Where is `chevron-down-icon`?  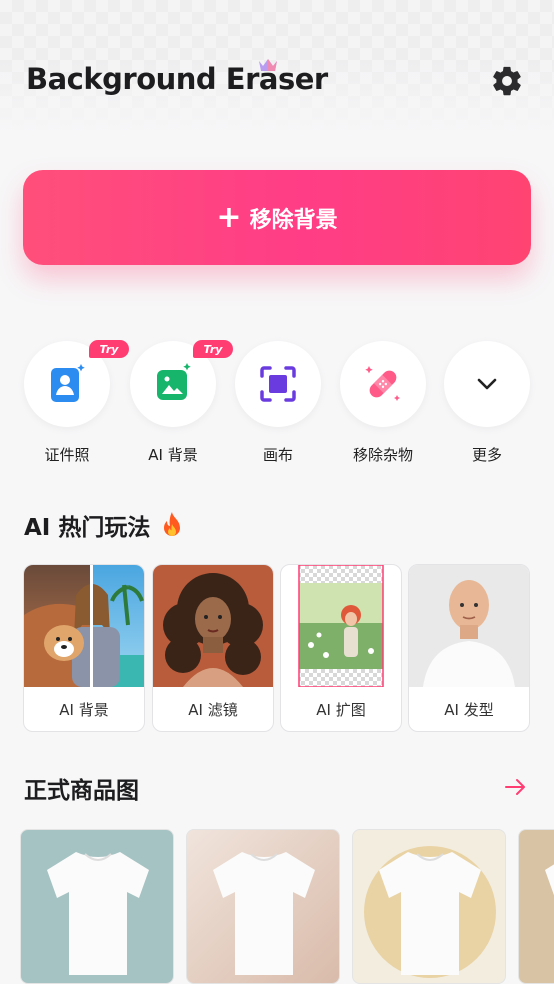 chevron-down-icon is located at coordinates (487, 384).